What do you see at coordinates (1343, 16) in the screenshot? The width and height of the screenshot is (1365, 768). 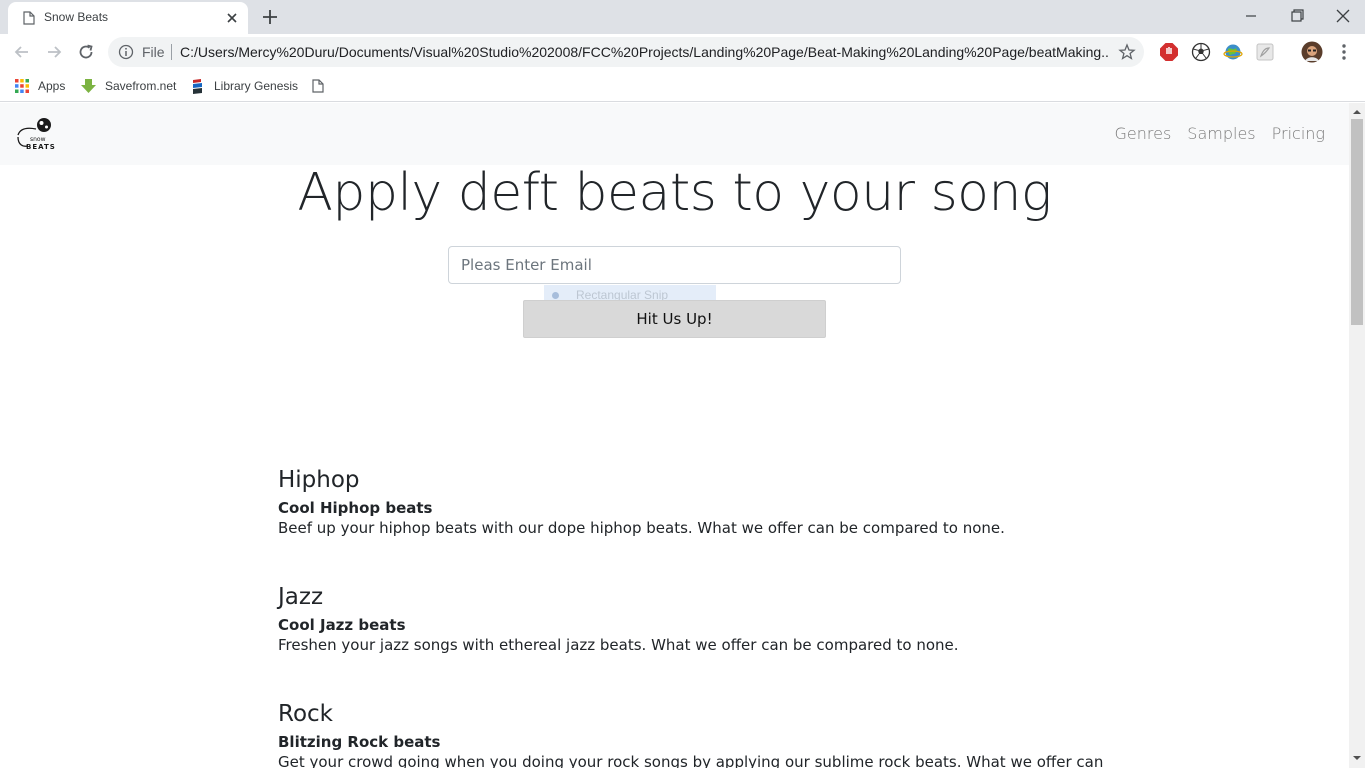 I see `close-window-icon` at bounding box center [1343, 16].